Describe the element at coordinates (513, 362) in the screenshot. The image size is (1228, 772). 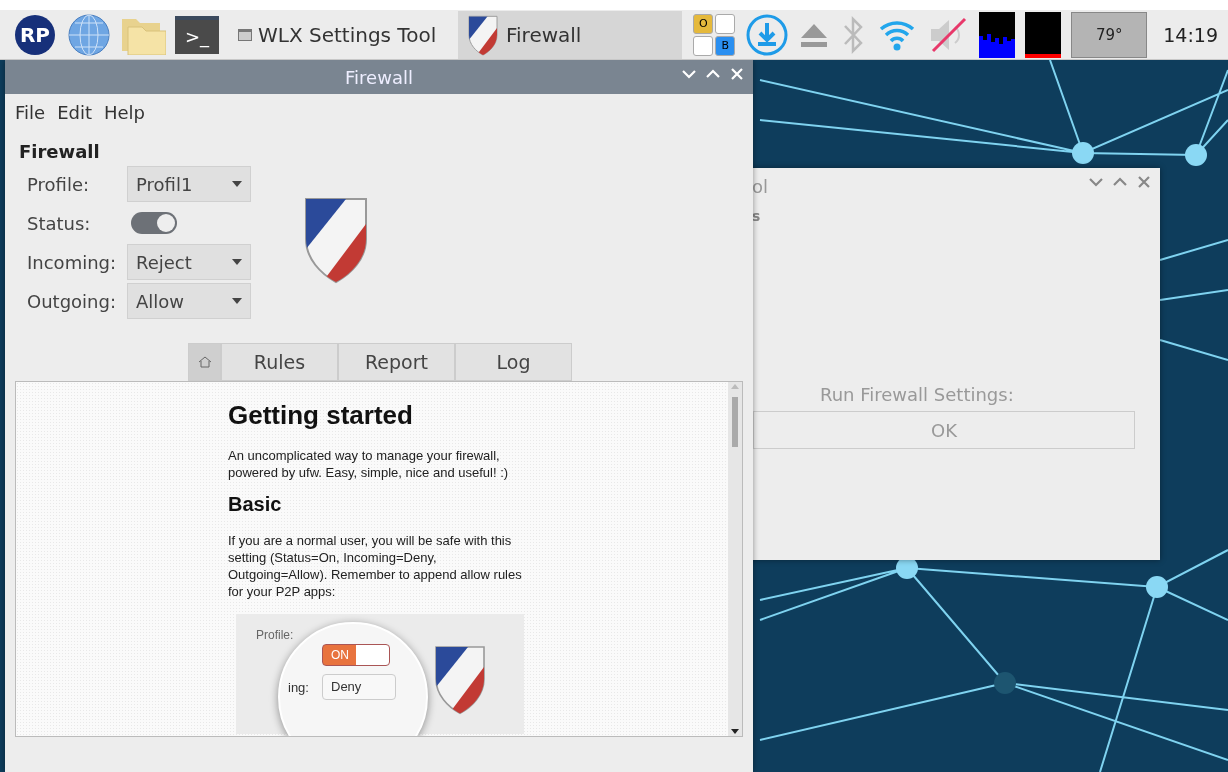
I see `tab: Log` at that location.